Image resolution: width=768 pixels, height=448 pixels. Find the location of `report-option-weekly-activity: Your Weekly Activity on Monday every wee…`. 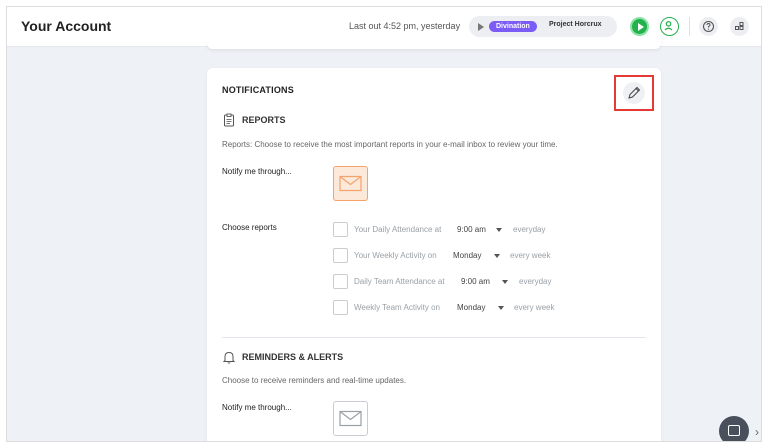

report-option-weekly-activity: Your Weekly Activity on Monday every wee… is located at coordinates (453, 256).